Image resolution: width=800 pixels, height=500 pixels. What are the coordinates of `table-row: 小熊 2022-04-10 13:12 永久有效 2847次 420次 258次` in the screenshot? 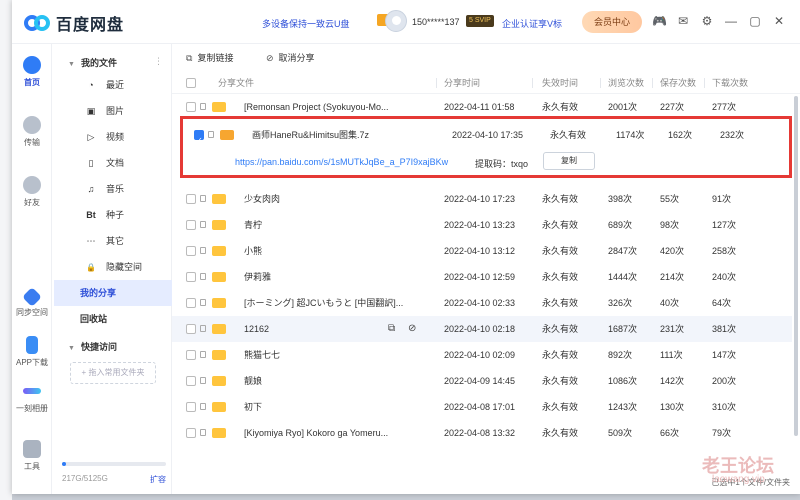 It's located at (482, 251).